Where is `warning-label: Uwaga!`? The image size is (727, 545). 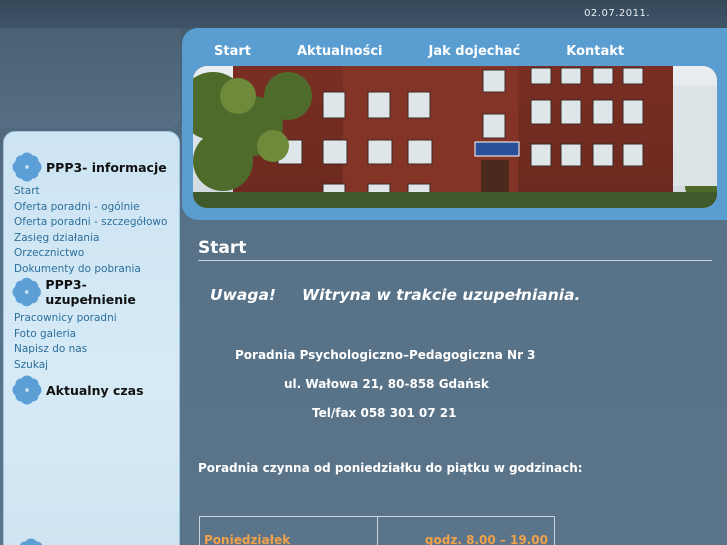 warning-label: Uwaga! is located at coordinates (243, 295).